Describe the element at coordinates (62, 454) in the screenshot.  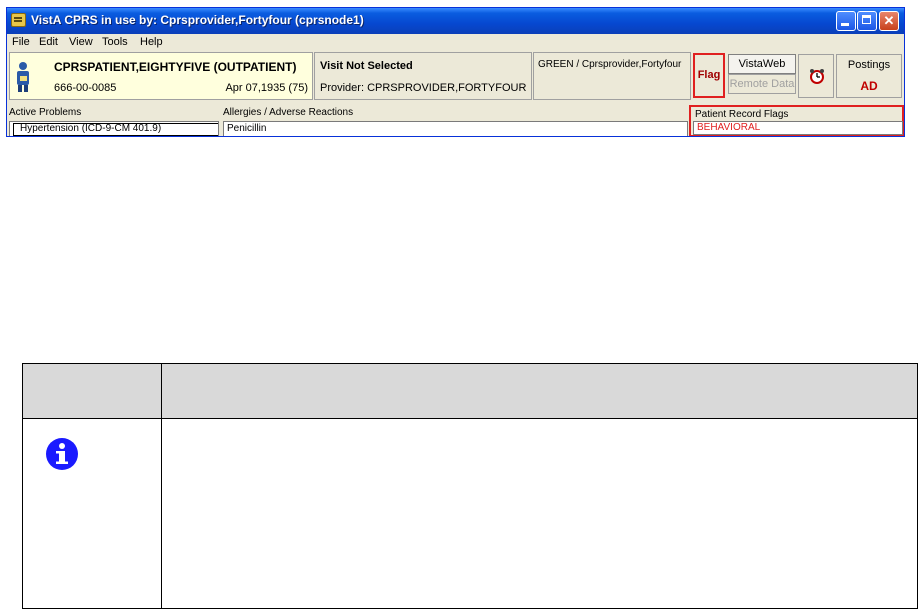
I see `info-icon` at that location.